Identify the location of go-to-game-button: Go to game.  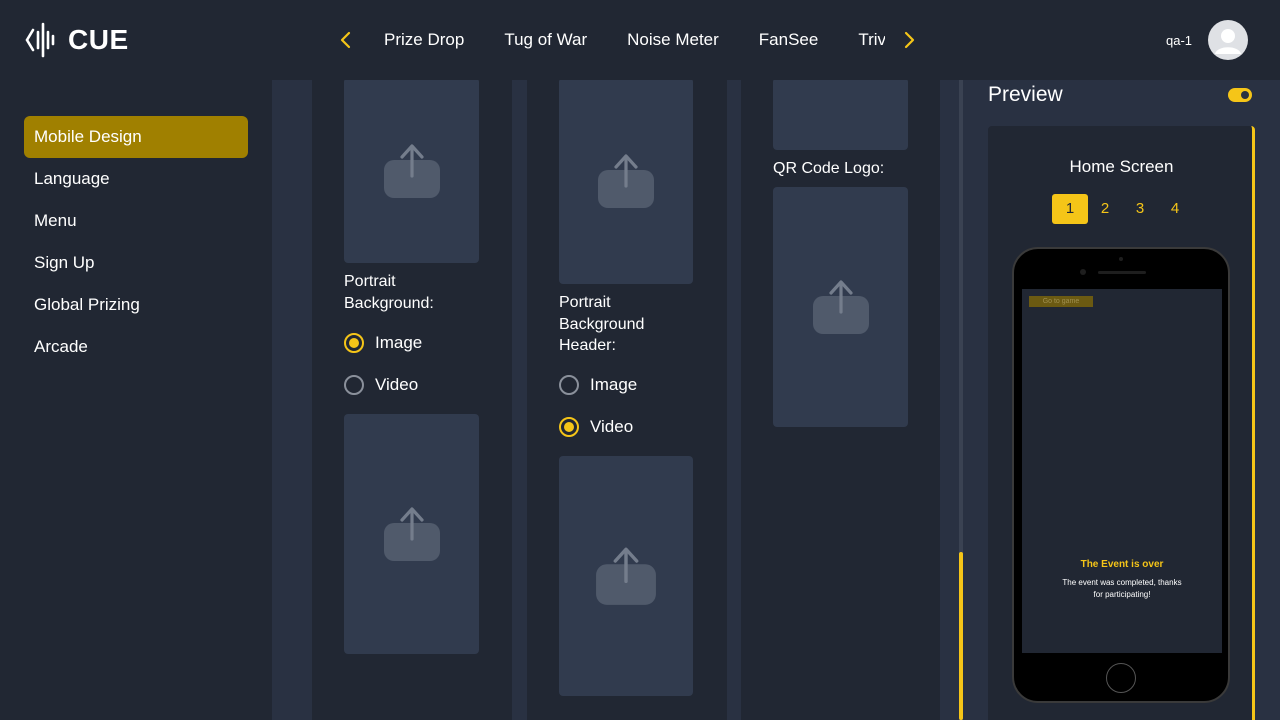
(1061, 301).